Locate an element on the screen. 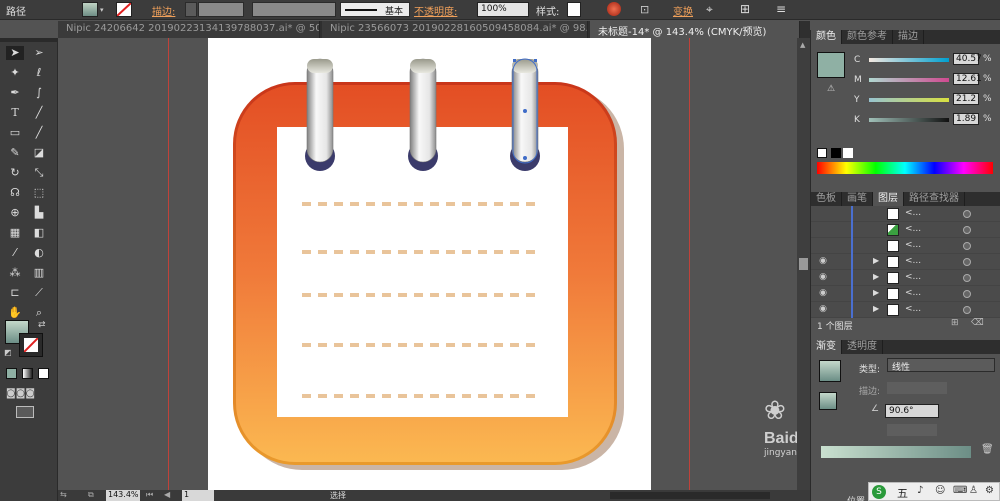  stroke-label: 描边: is located at coordinates (163, 10).